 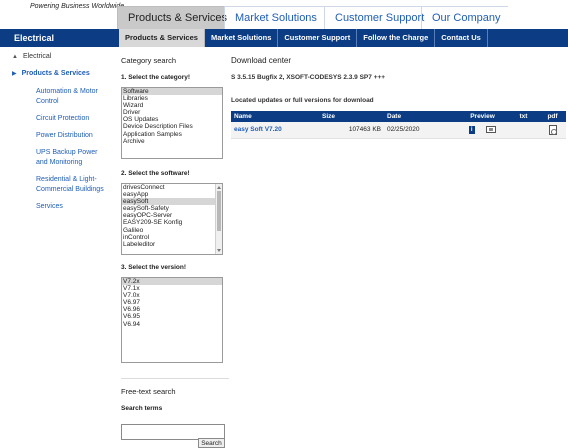 What do you see at coordinates (172, 112) in the screenshot?
I see `list-option: Driver` at bounding box center [172, 112].